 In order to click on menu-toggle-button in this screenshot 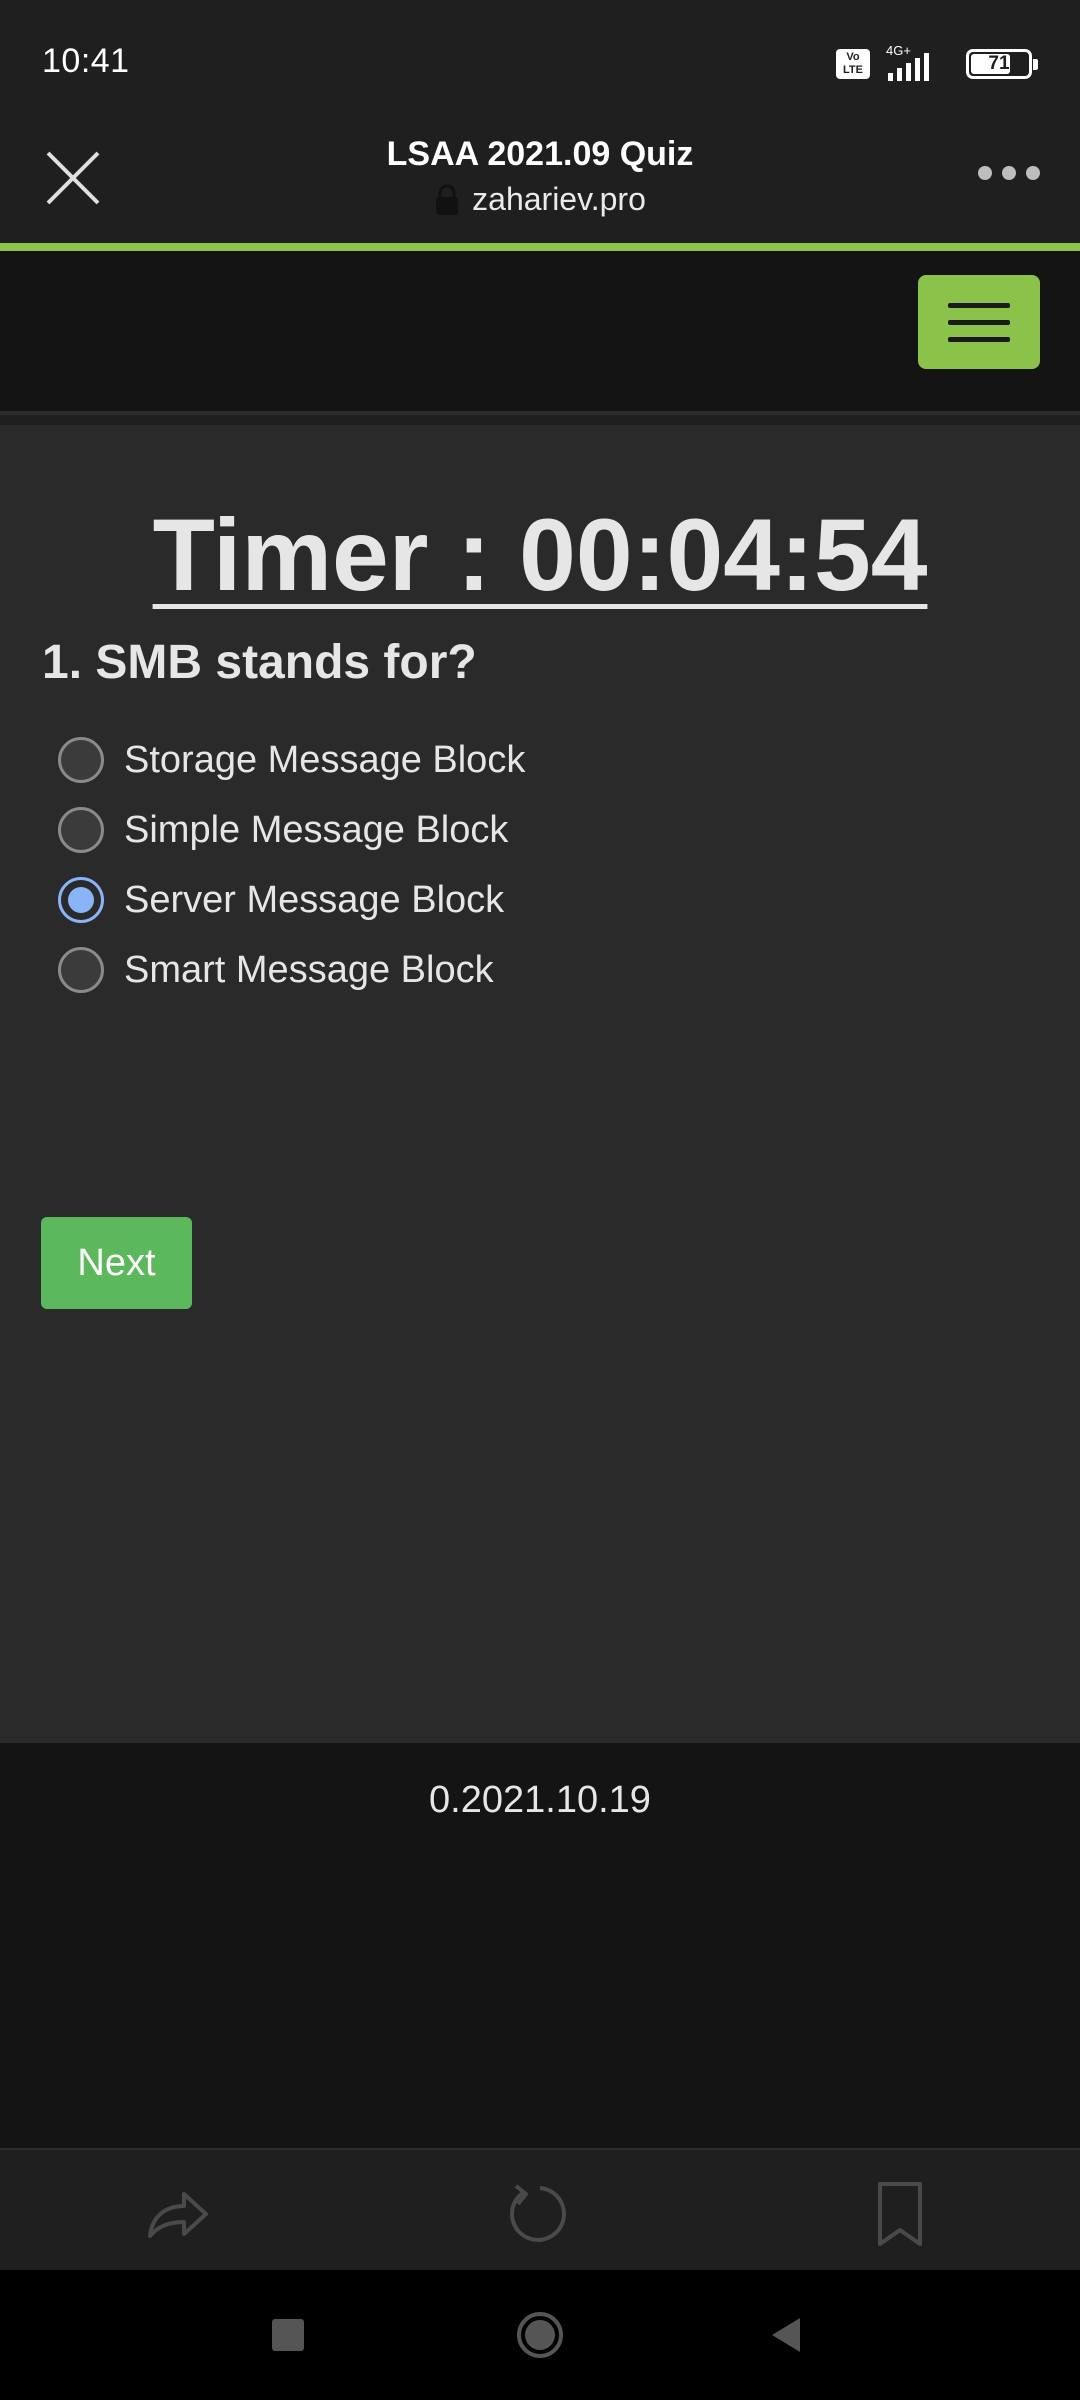, I will do `click(979, 322)`.